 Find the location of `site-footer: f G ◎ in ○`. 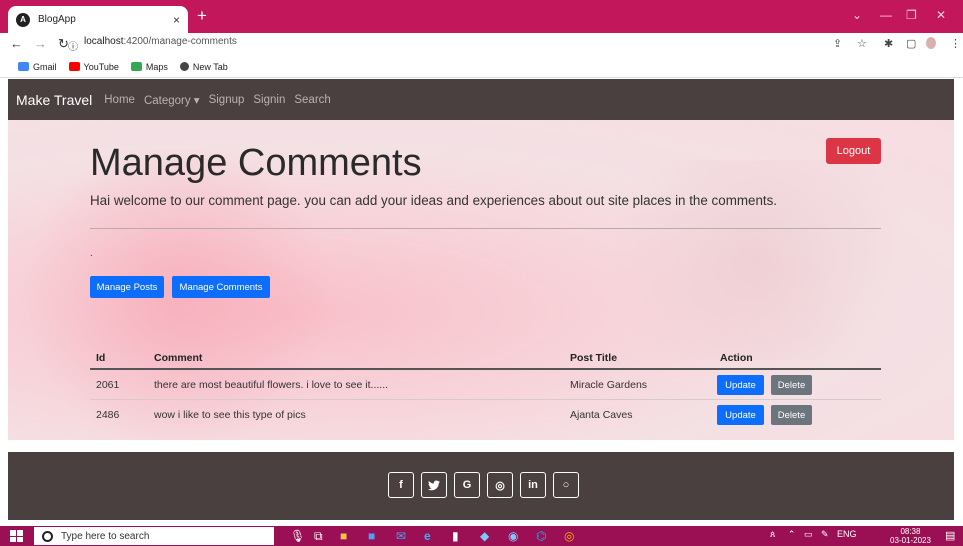

site-footer: f G ◎ in ○ is located at coordinates (481, 486).